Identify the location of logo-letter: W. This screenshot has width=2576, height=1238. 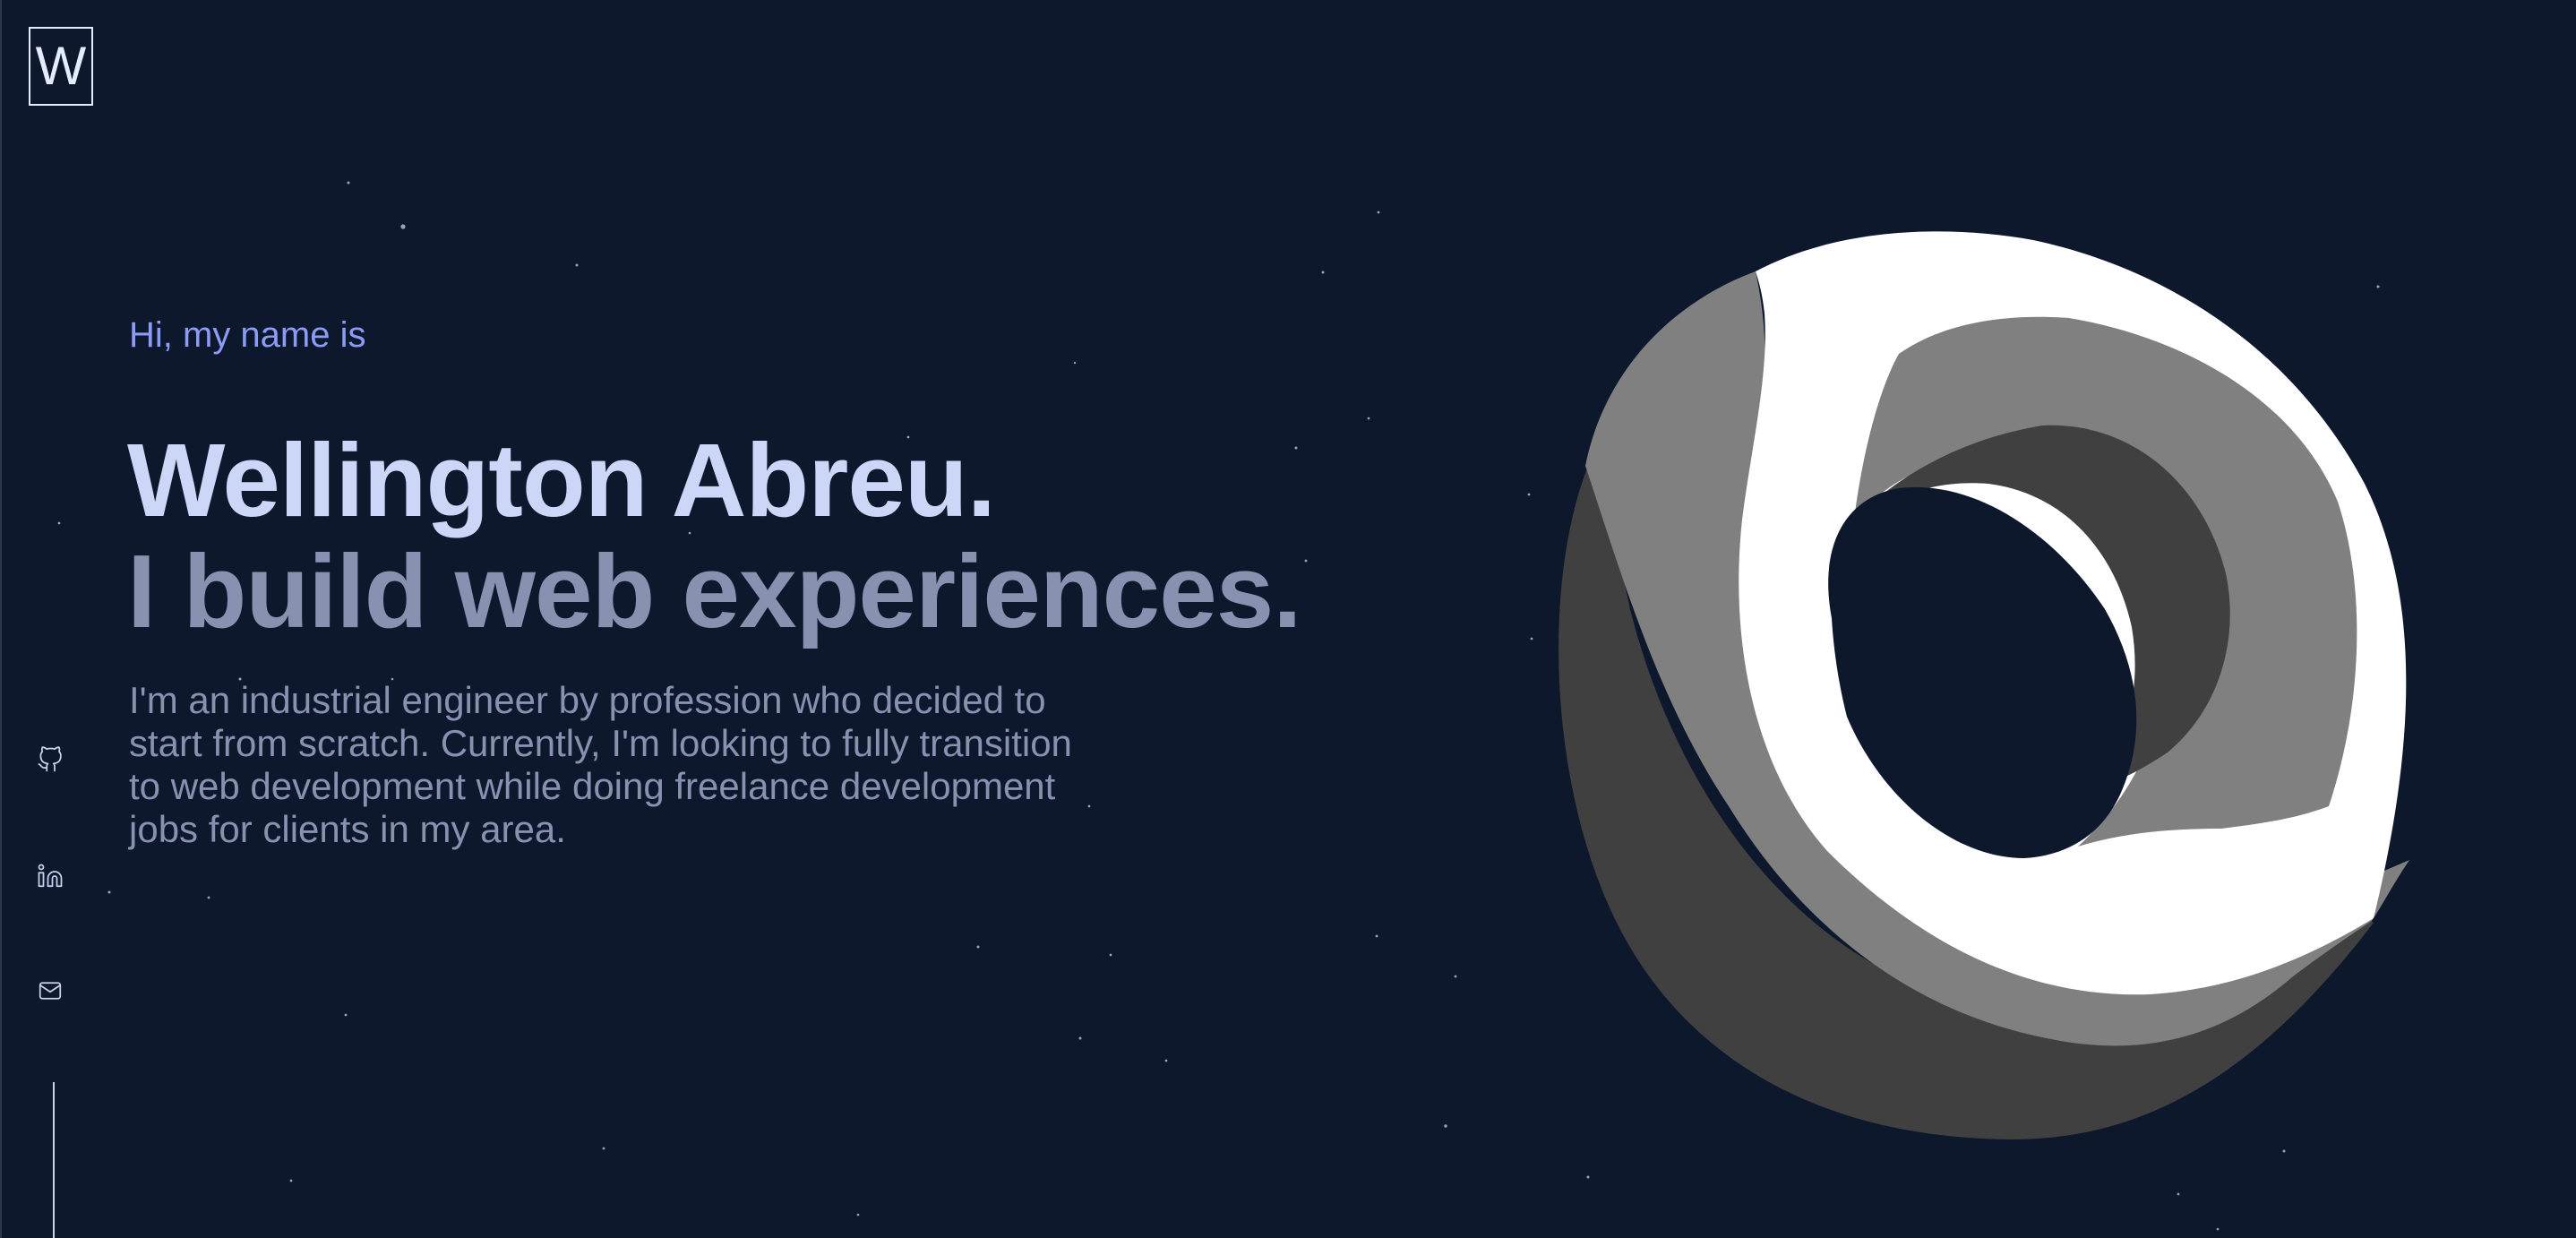
(61, 66).